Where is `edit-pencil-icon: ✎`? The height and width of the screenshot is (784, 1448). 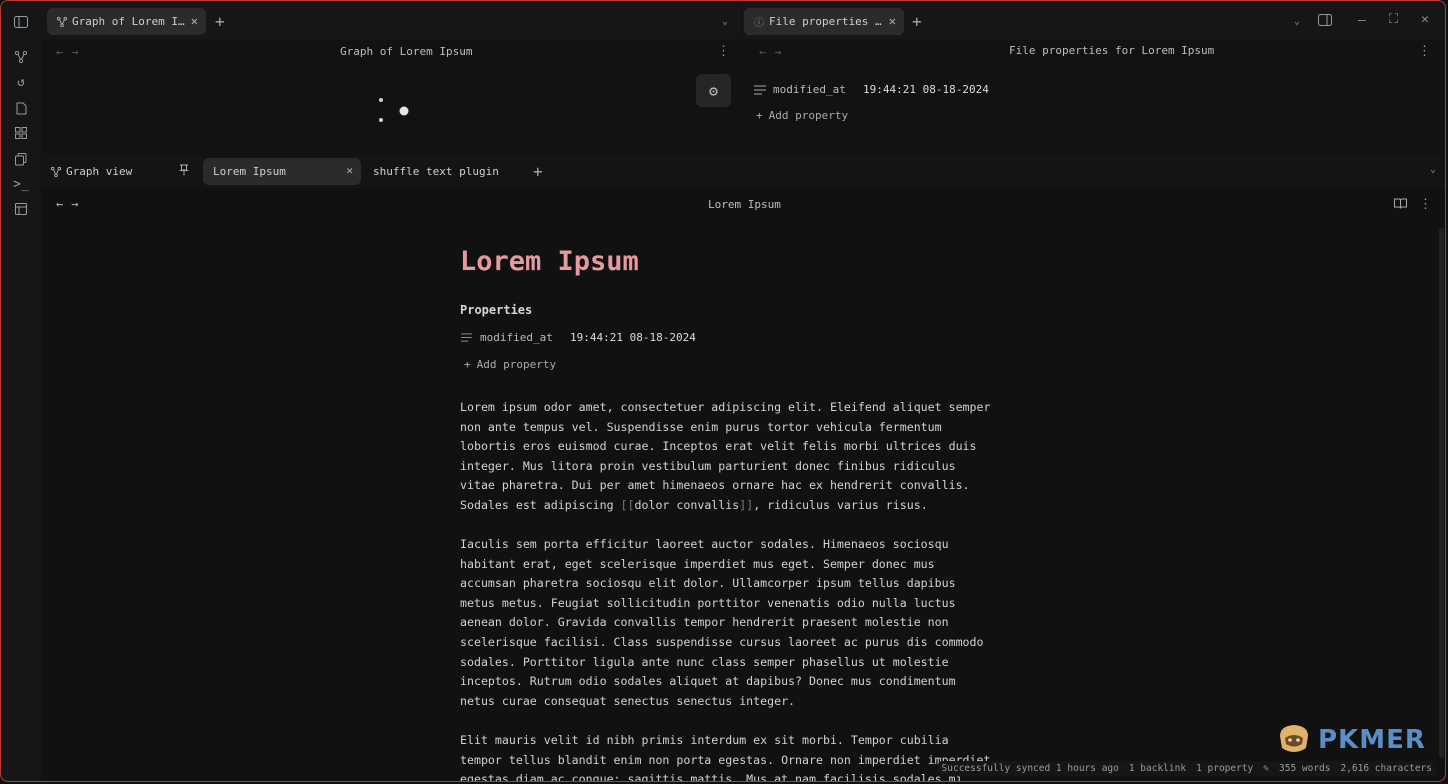
edit-pencil-icon: ✎ is located at coordinates (1266, 768).